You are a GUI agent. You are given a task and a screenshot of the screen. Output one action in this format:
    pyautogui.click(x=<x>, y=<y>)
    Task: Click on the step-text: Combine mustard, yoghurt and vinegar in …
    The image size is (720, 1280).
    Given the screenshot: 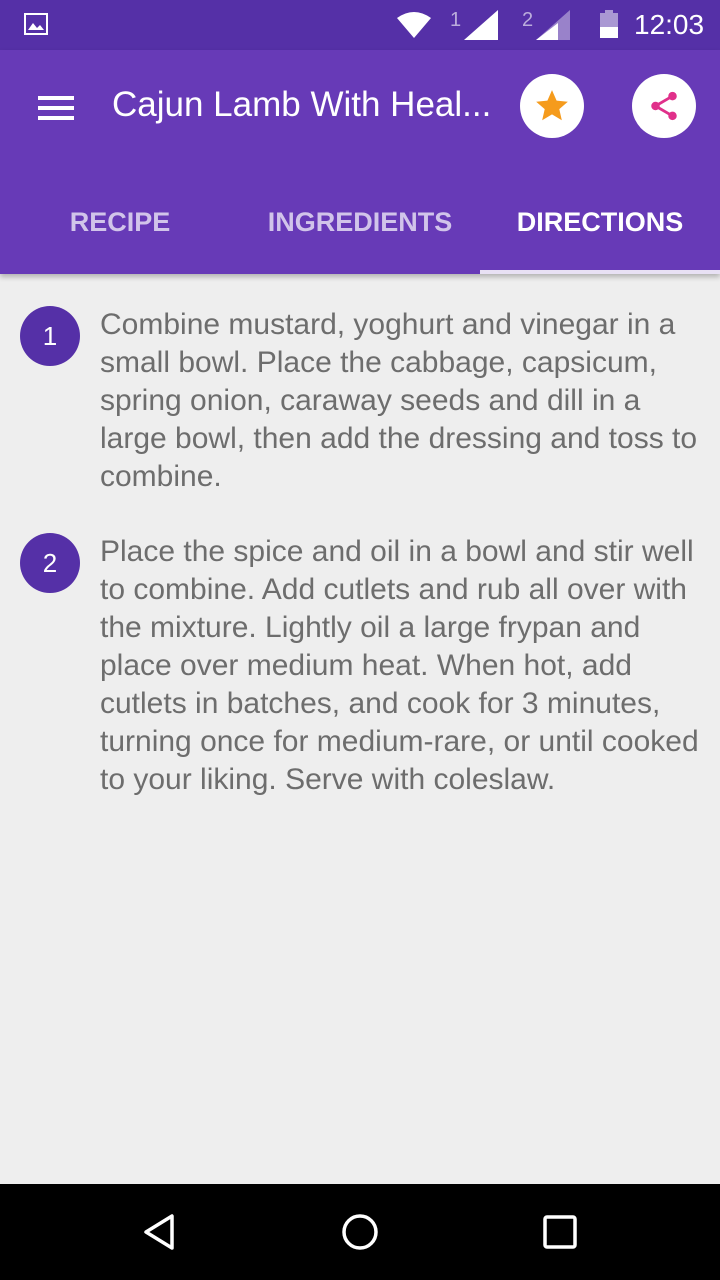 What is the action you would take?
    pyautogui.click(x=399, y=400)
    